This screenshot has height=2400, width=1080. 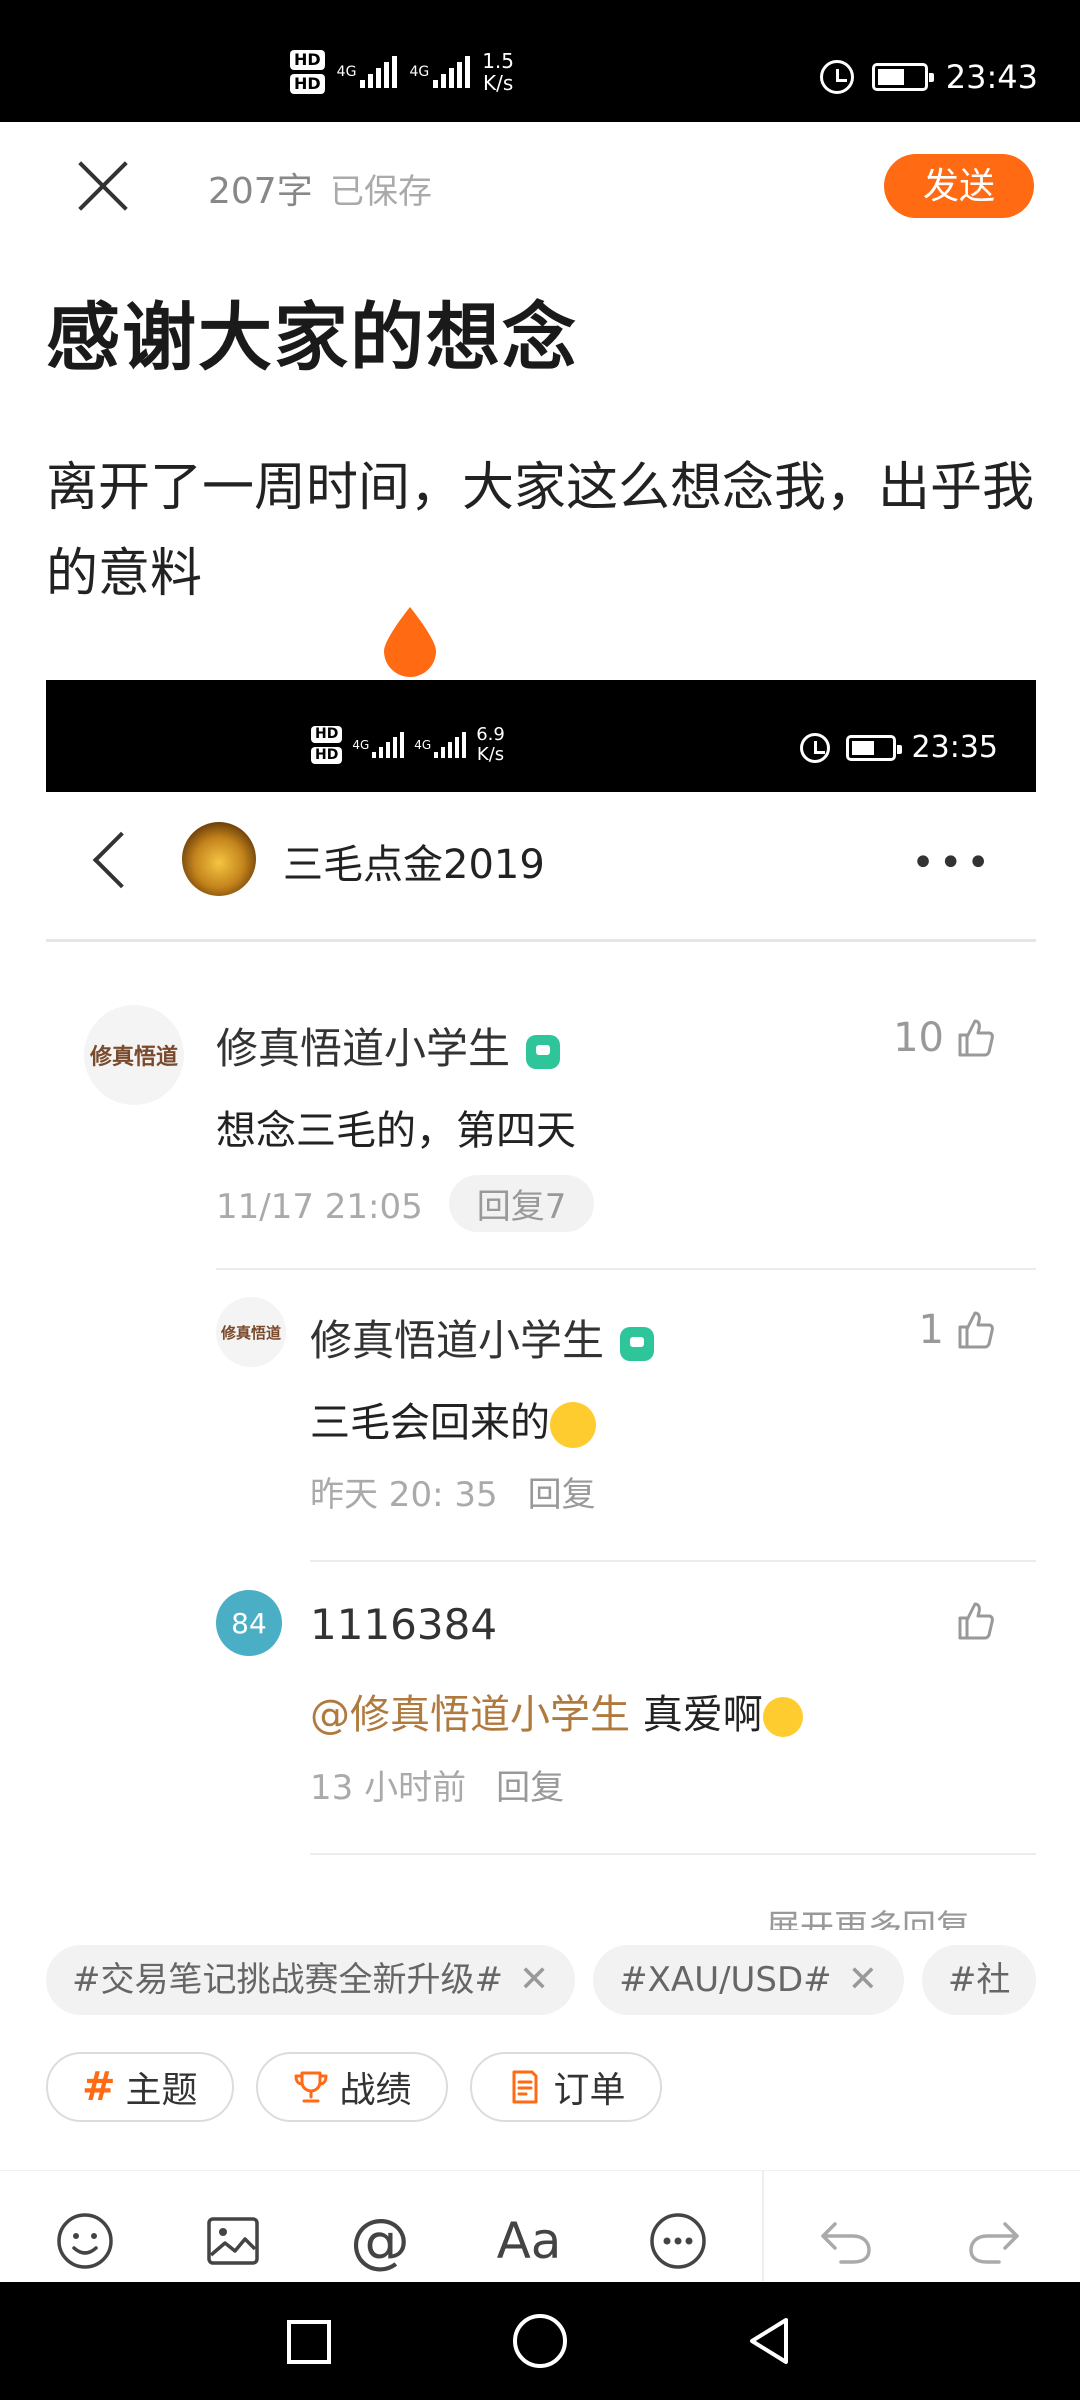 I want to click on comment-text: @修真悟道小学生 真爱啊, so click(x=556, y=1711).